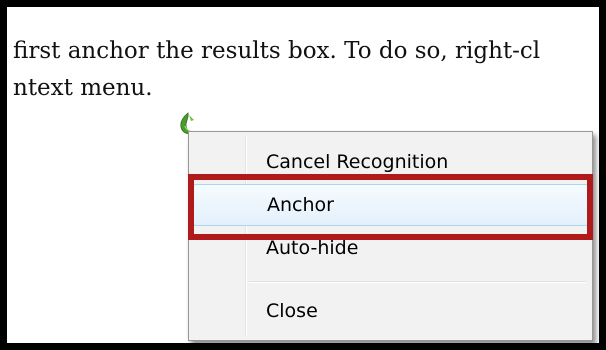 The width and height of the screenshot is (606, 350). What do you see at coordinates (390, 205) in the screenshot?
I see `menu-item-anchor: Anchor` at bounding box center [390, 205].